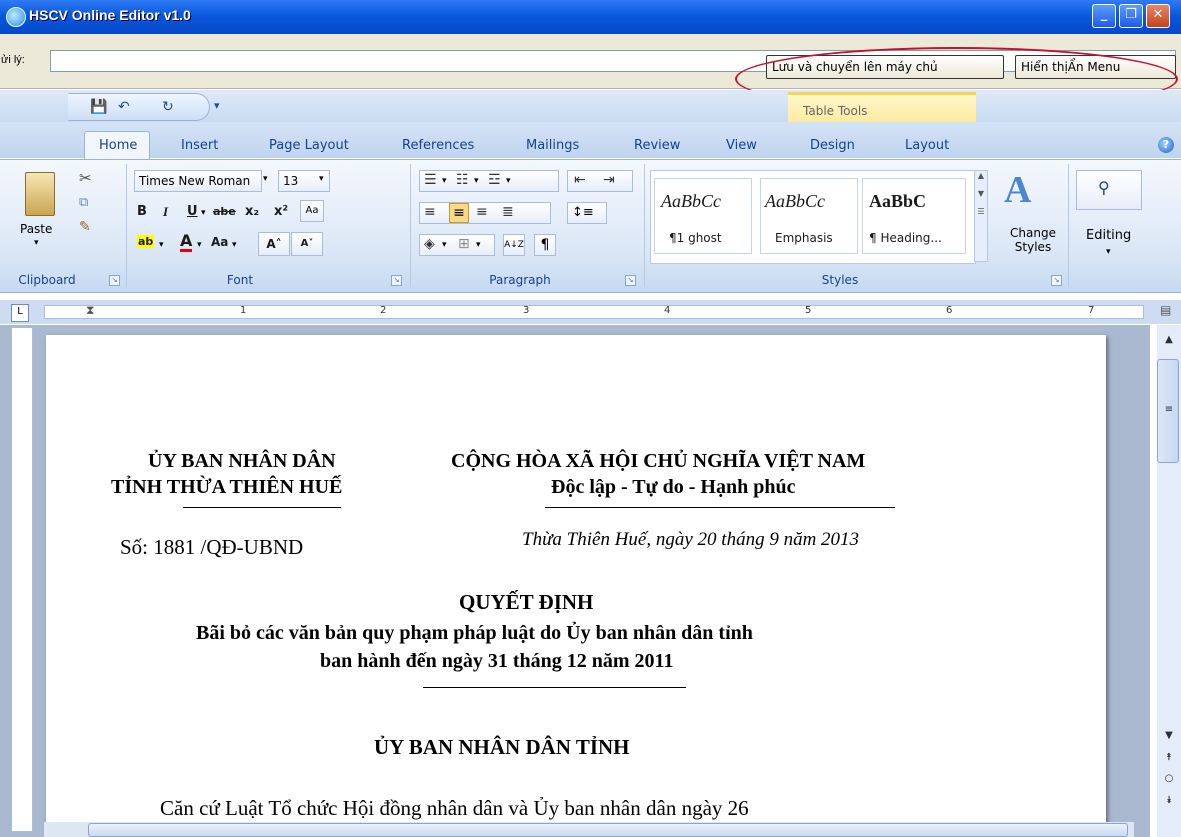 This screenshot has height=837, width=1181. What do you see at coordinates (552, 145) in the screenshot?
I see `tab-mailings: Mailings` at bounding box center [552, 145].